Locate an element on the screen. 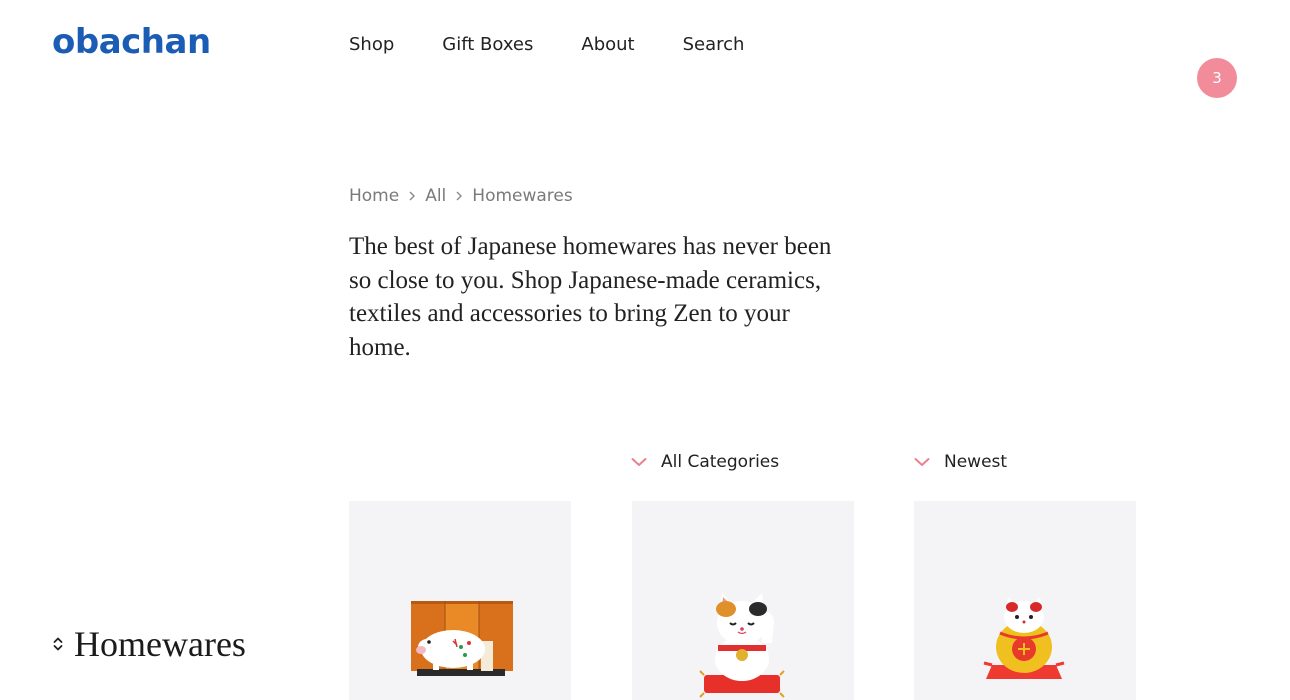 Image resolution: width=1290 pixels, height=700 pixels. category-title: Homewares is located at coordinates (149, 644).